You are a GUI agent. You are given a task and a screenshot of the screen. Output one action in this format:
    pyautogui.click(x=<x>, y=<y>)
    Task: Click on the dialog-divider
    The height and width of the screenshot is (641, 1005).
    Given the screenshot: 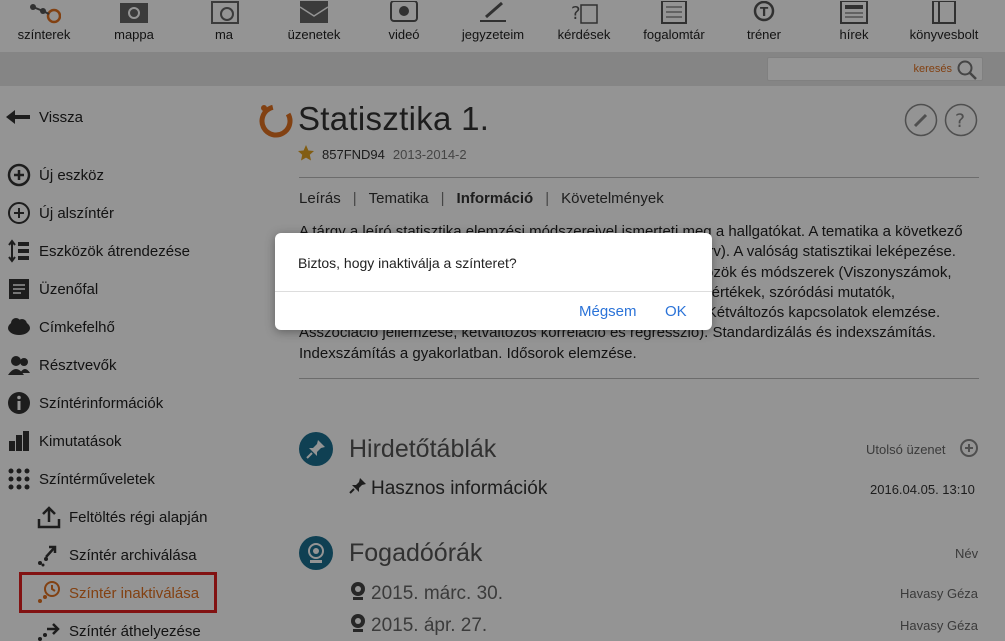 What is the action you would take?
    pyautogui.click(x=493, y=291)
    